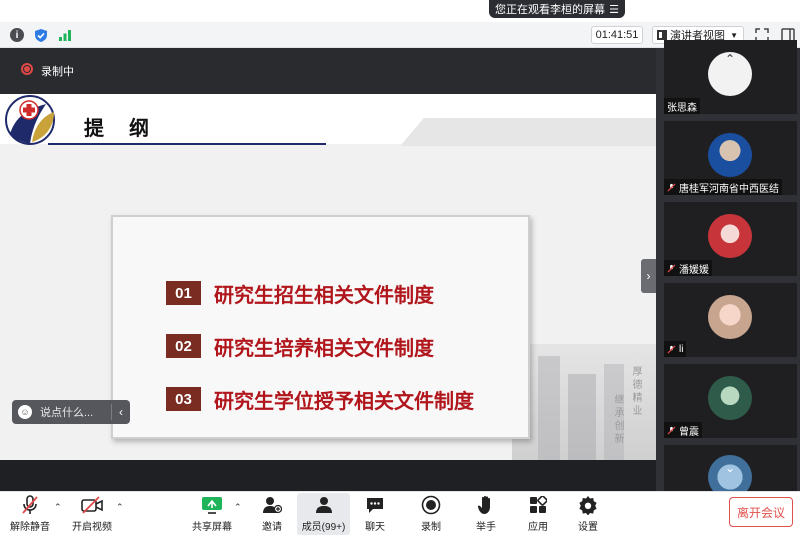 Image resolution: width=800 pixels, height=535 pixels. Describe the element at coordinates (734, 35) in the screenshot. I see `chevron-down-icon: ▼` at that location.